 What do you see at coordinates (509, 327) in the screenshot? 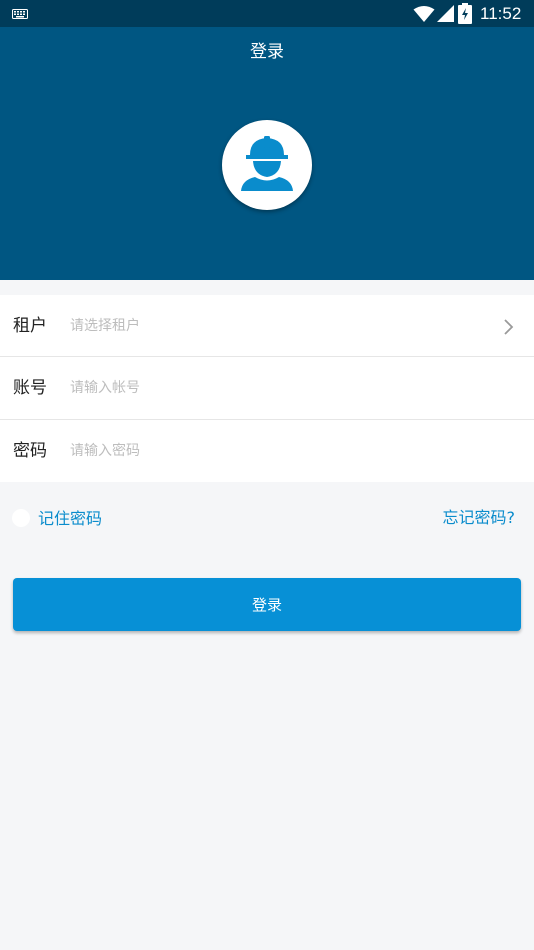
I see `chevron-right-icon` at bounding box center [509, 327].